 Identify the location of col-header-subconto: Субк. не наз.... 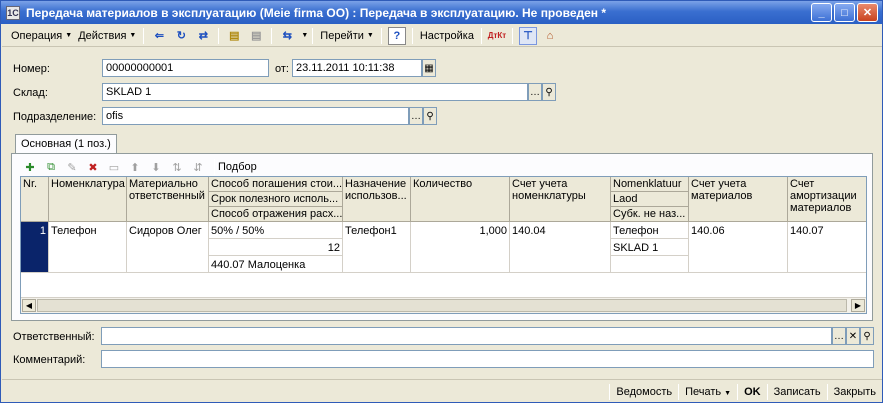
(650, 214).